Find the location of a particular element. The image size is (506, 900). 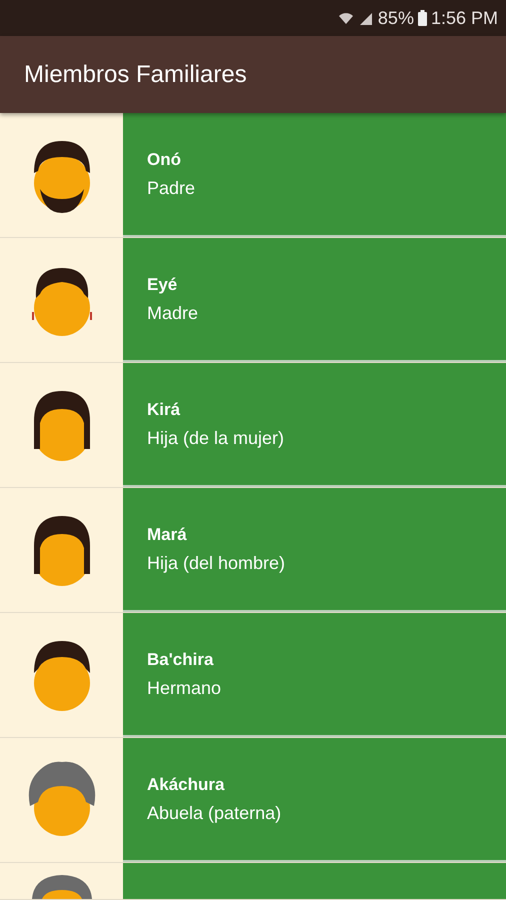

member-name: Mará is located at coordinates (167, 534).